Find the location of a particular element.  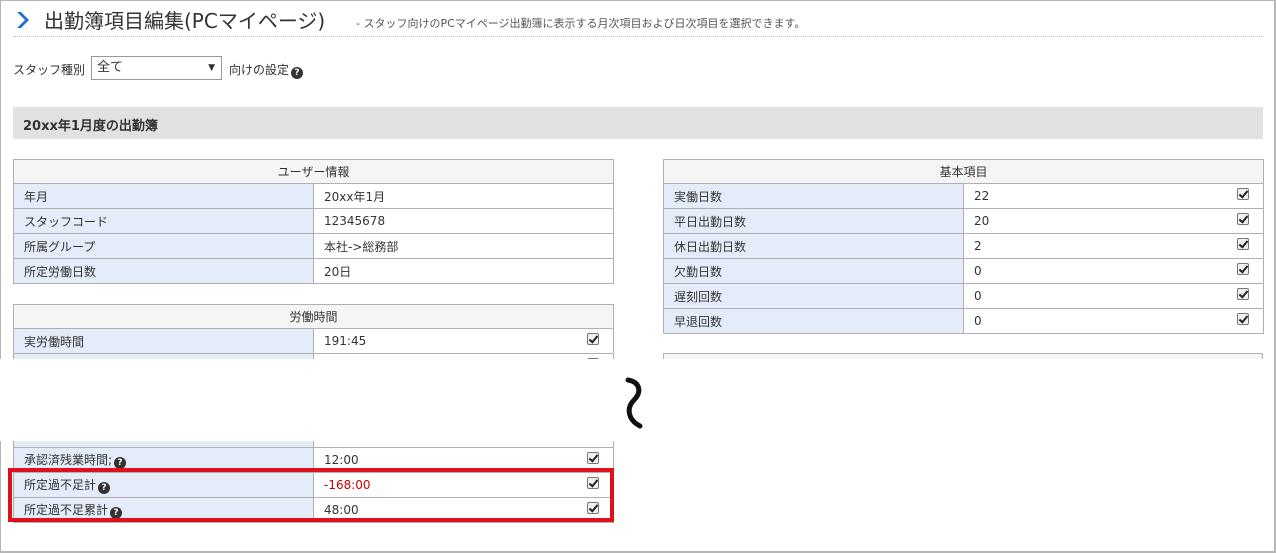

table-row: 実働日数 22 is located at coordinates (964, 196).